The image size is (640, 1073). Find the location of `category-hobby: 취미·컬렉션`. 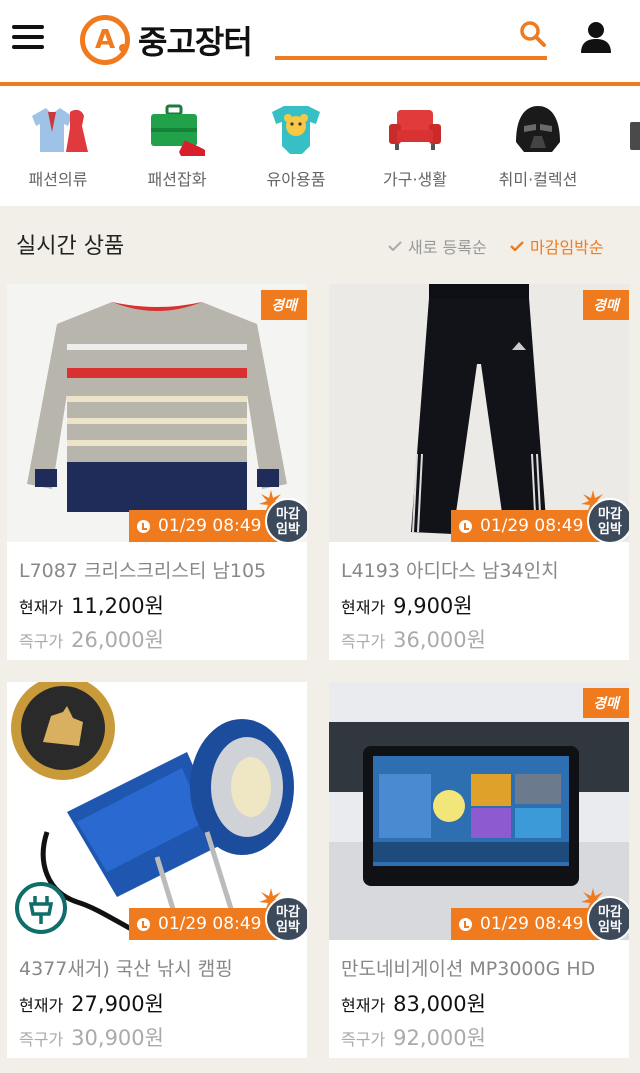

category-hobby: 취미·컬렉션 is located at coordinates (538, 146).